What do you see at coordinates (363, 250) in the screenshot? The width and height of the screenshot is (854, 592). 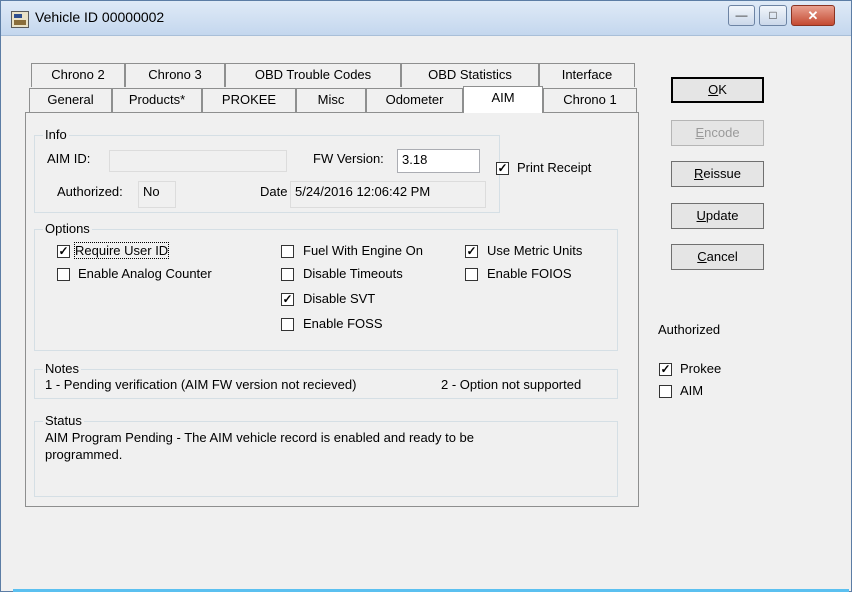 I see `fuel-with-engine-on-label: Fuel With Engine On` at bounding box center [363, 250].